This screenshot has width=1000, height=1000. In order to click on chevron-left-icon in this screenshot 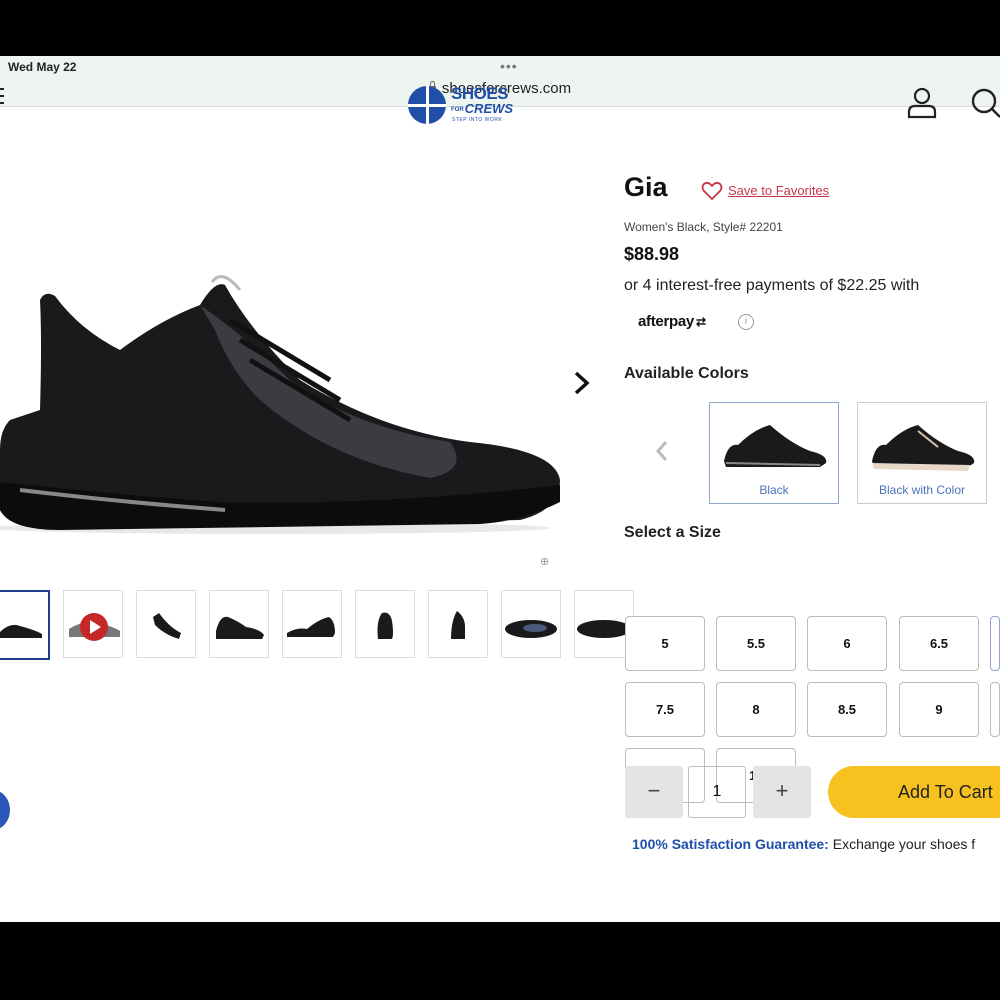, I will do `click(662, 451)`.